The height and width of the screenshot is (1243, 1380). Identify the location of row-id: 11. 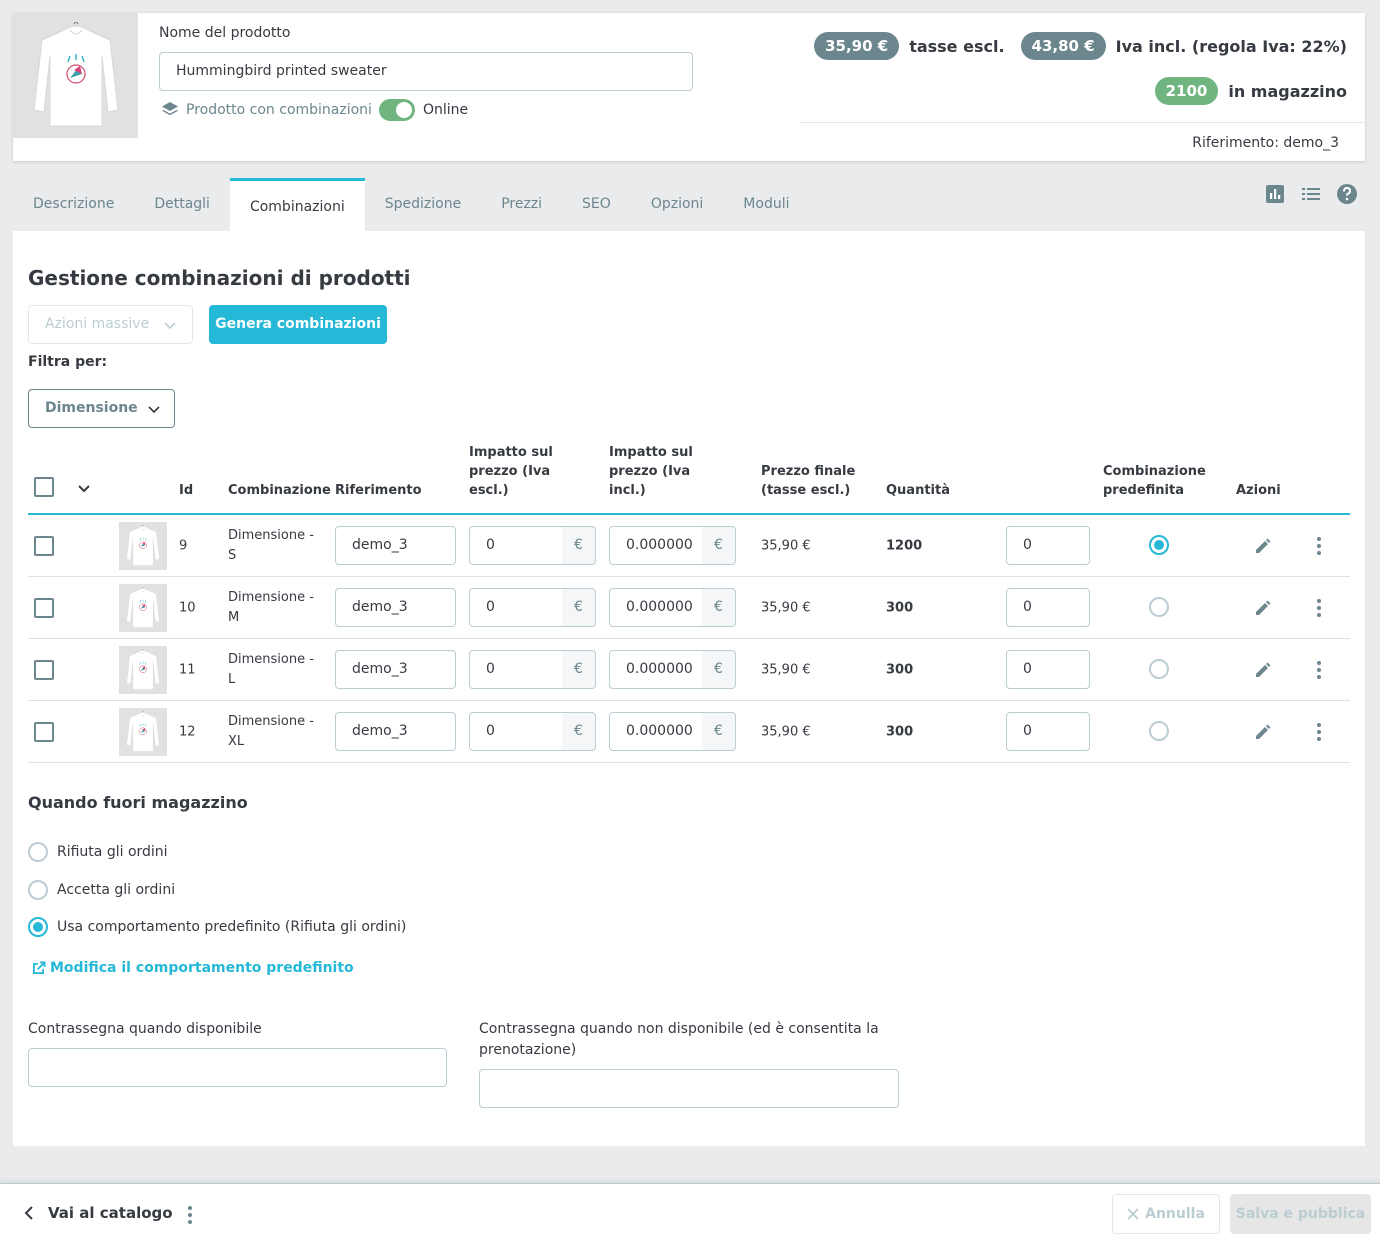
(187, 669).